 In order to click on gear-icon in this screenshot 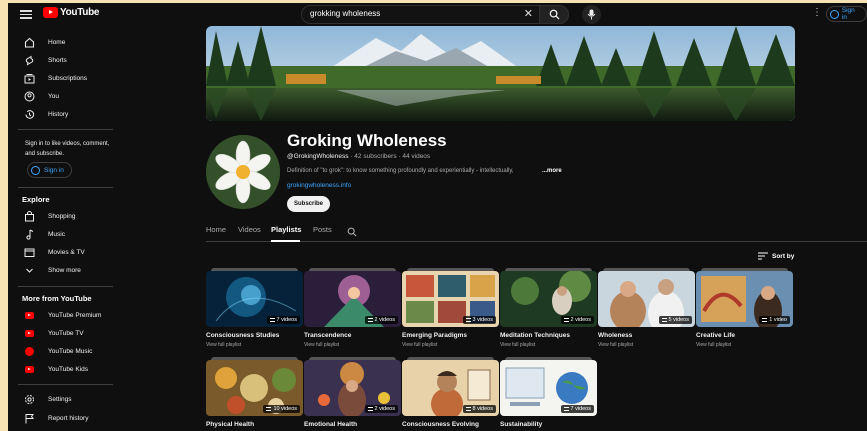, I will do `click(29, 399)`.